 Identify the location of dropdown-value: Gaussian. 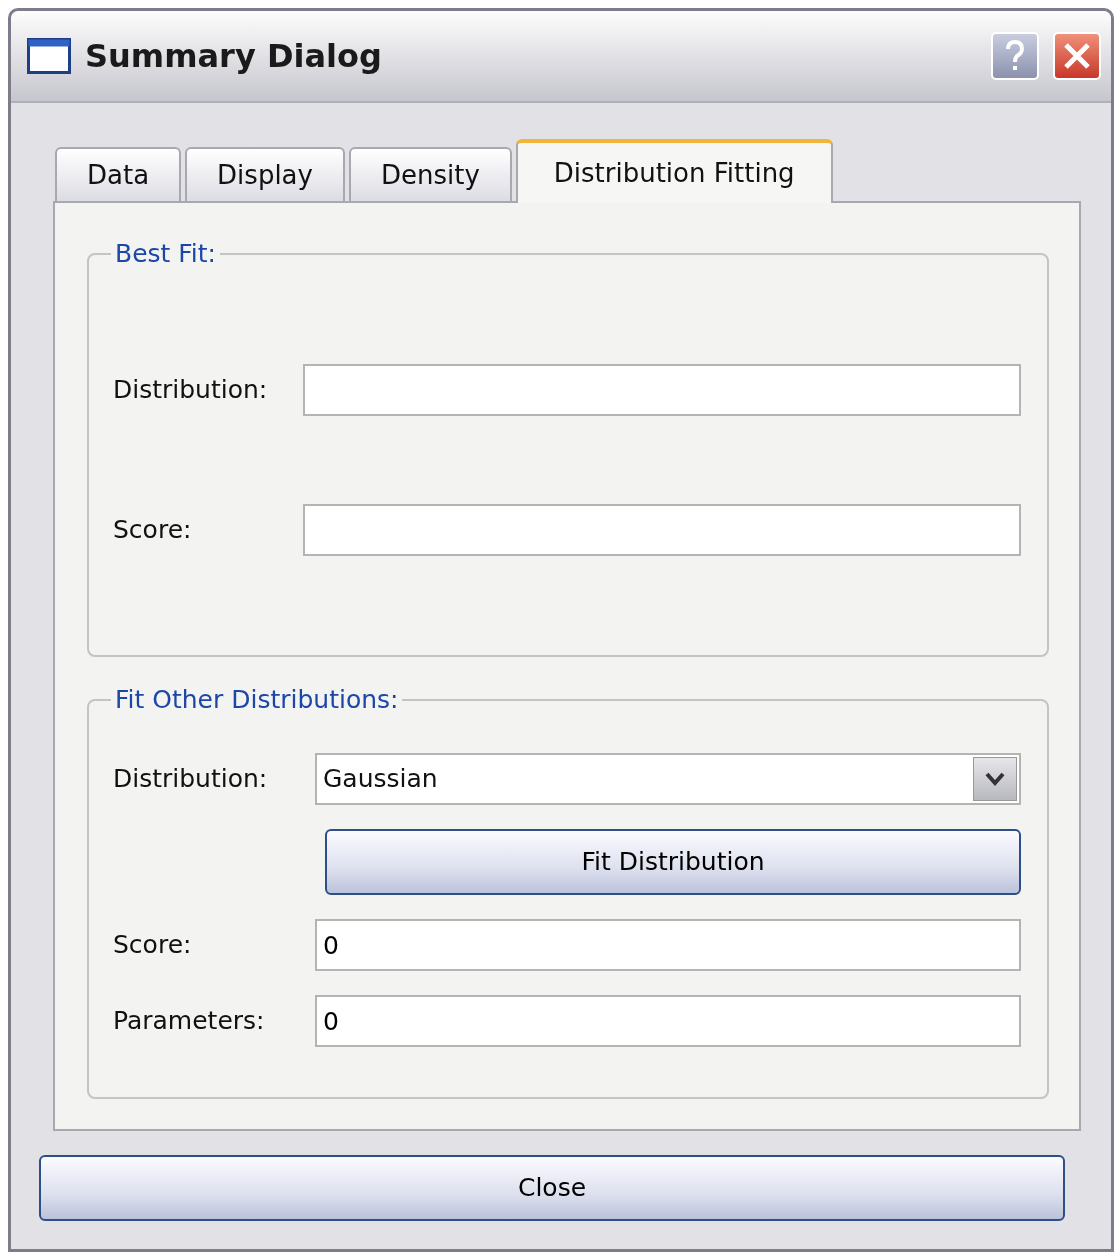
(380, 779).